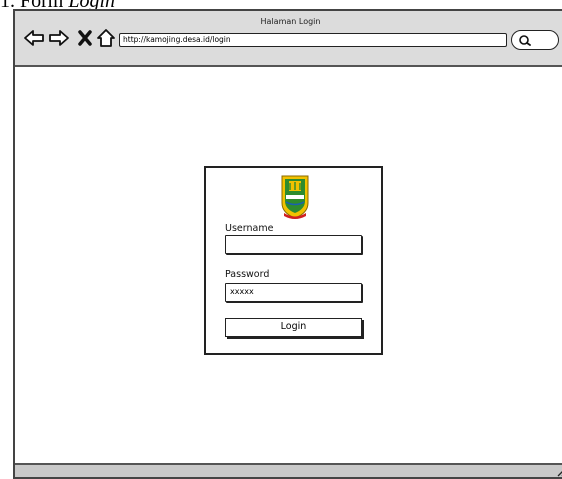 The width and height of the screenshot is (562, 479). Describe the element at coordinates (59, 38) in the screenshot. I see `forward-arrow-icon` at that location.